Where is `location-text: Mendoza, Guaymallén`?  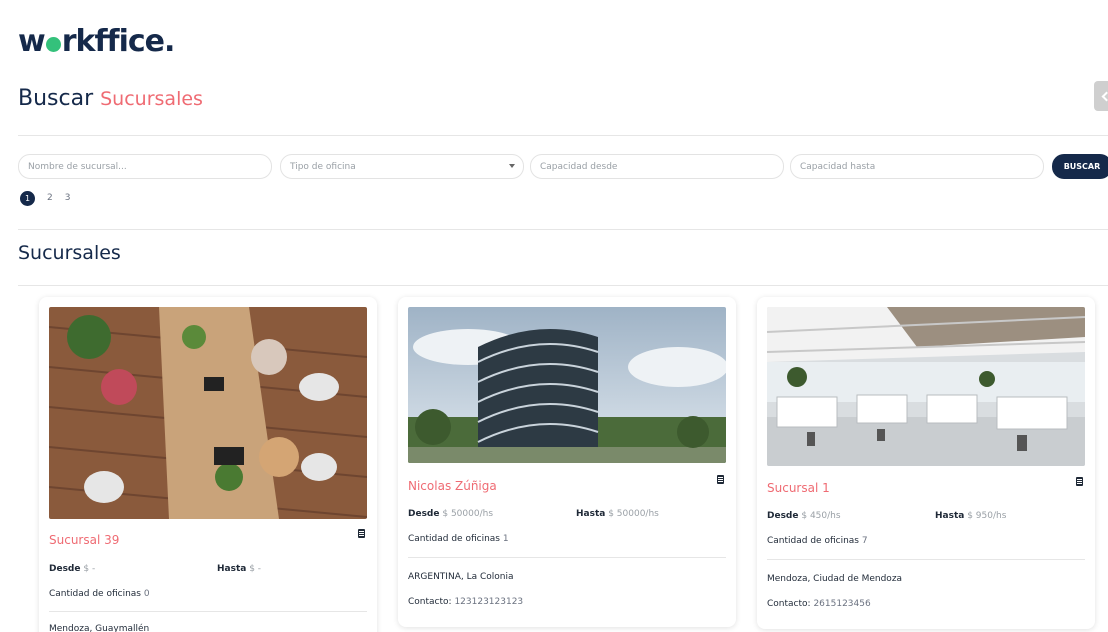 location-text: Mendoza, Guaymallén is located at coordinates (99, 628).